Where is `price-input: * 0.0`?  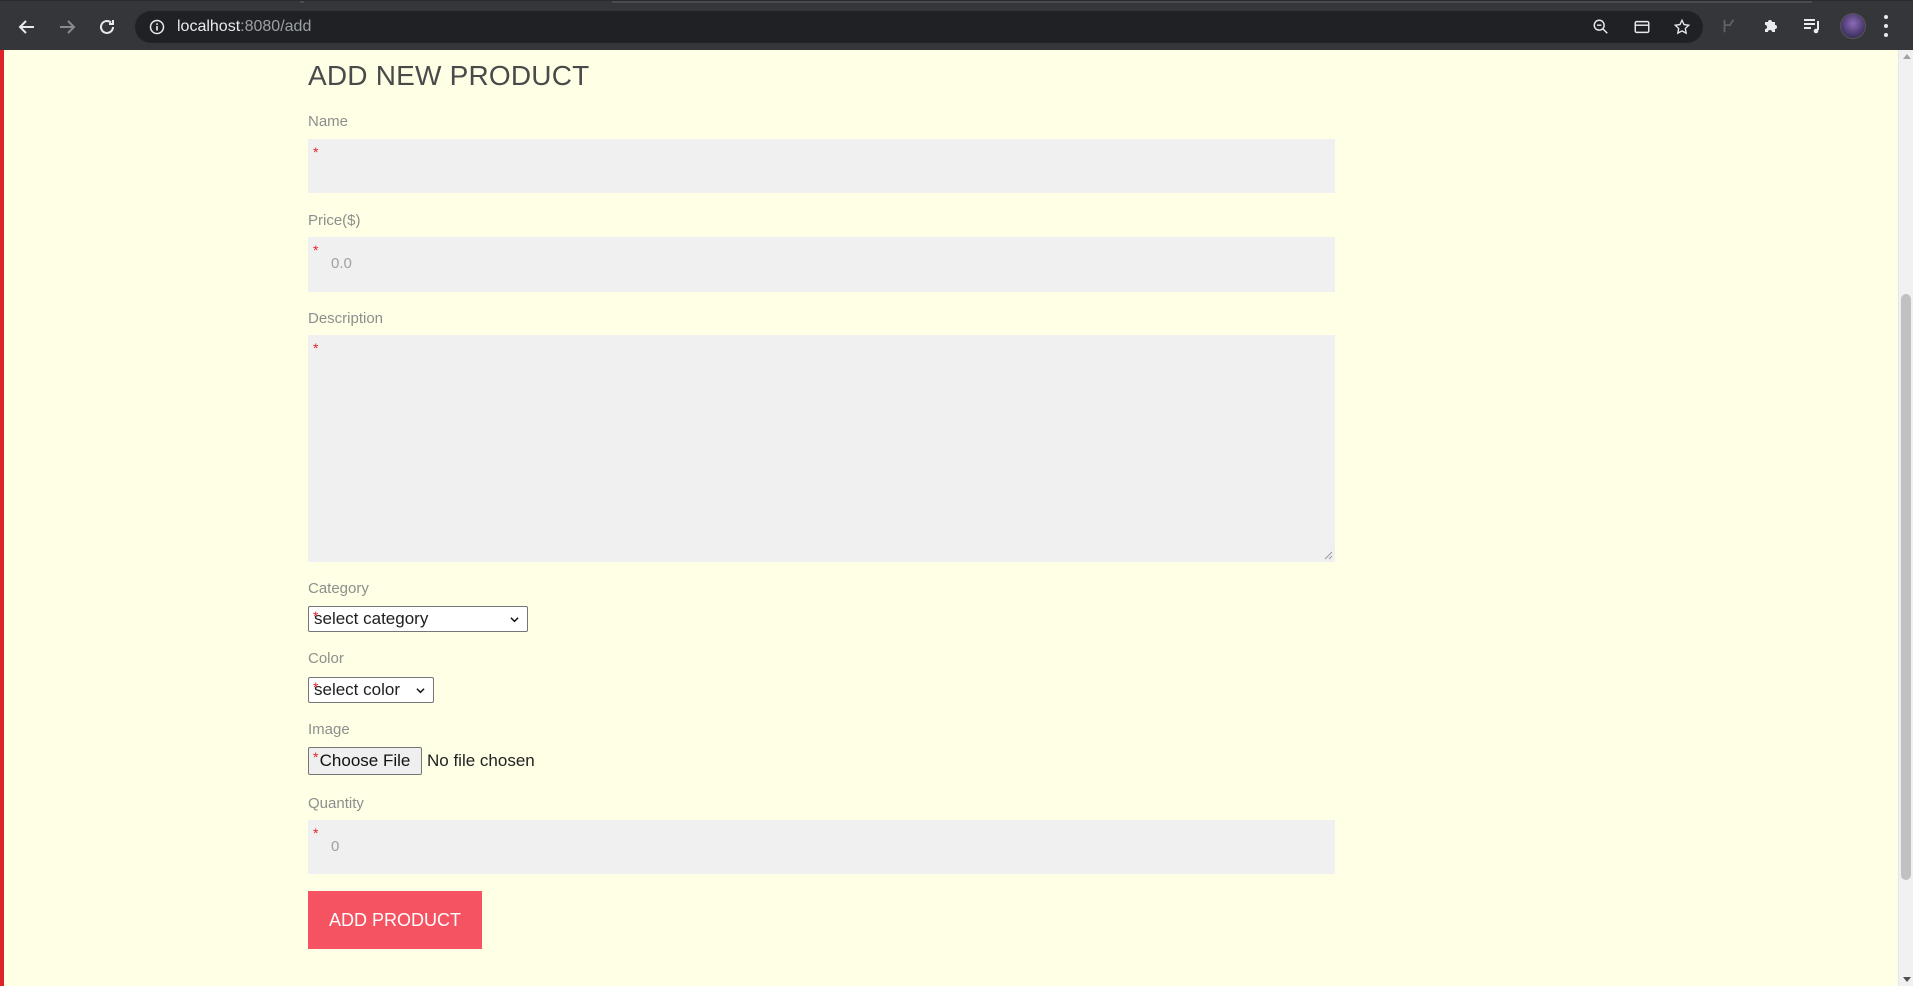 price-input: * 0.0 is located at coordinates (821, 264).